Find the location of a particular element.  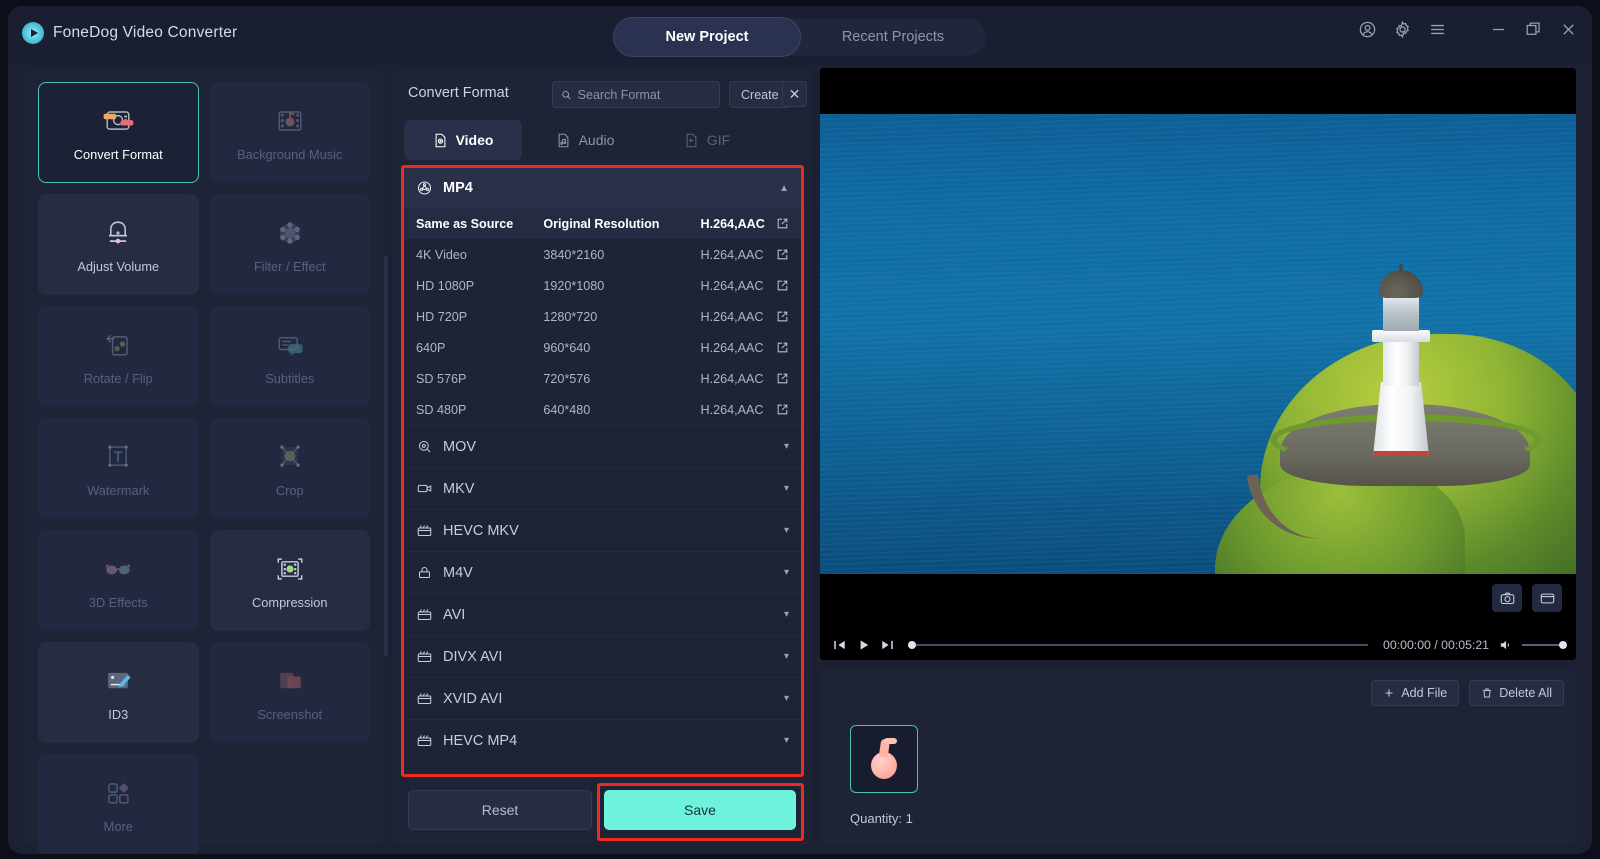

restore-icon is located at coordinates (1533, 29).